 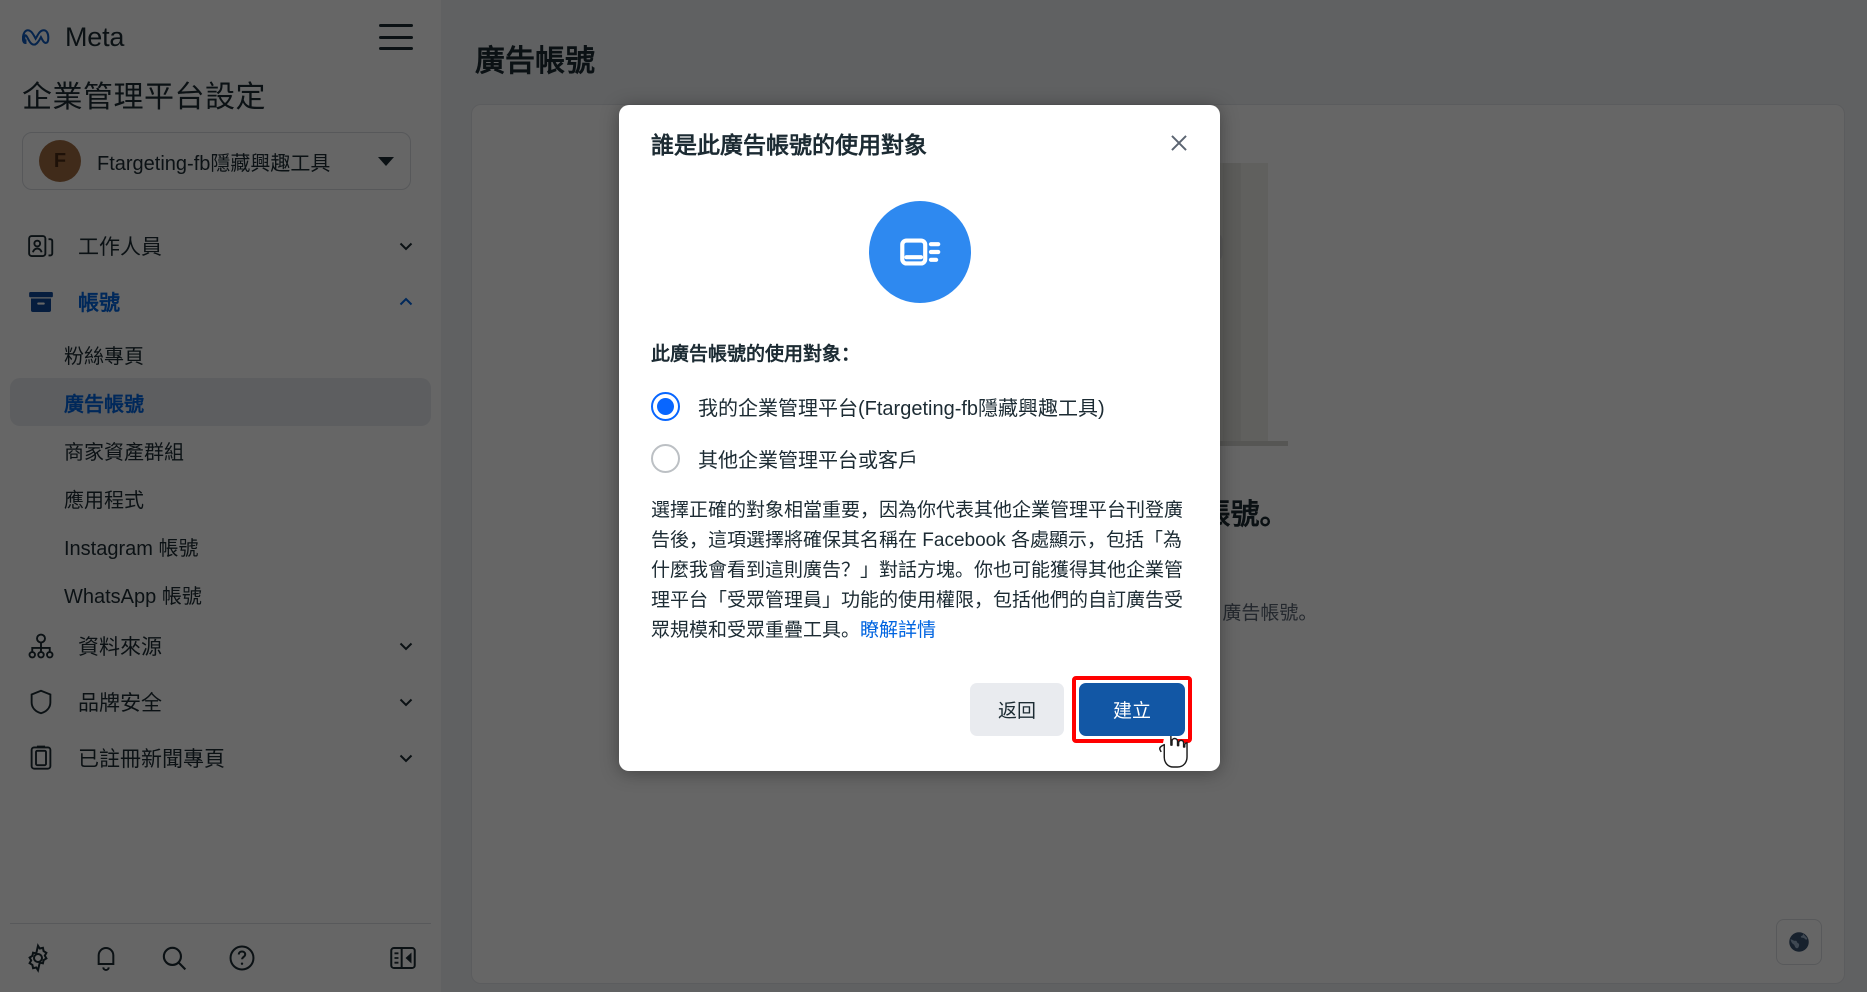 I want to click on modal-hero, so click(x=919, y=262).